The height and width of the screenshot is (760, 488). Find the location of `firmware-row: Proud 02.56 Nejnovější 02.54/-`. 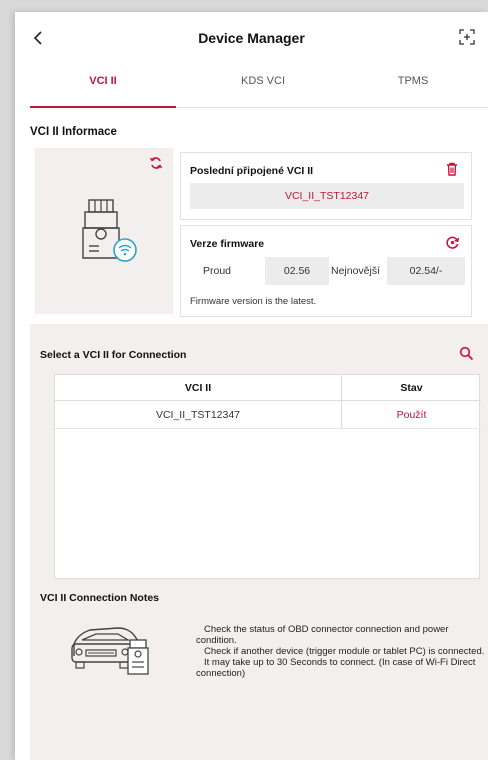

firmware-row: Proud 02.56 Nejnovější 02.54/- is located at coordinates (327, 271).